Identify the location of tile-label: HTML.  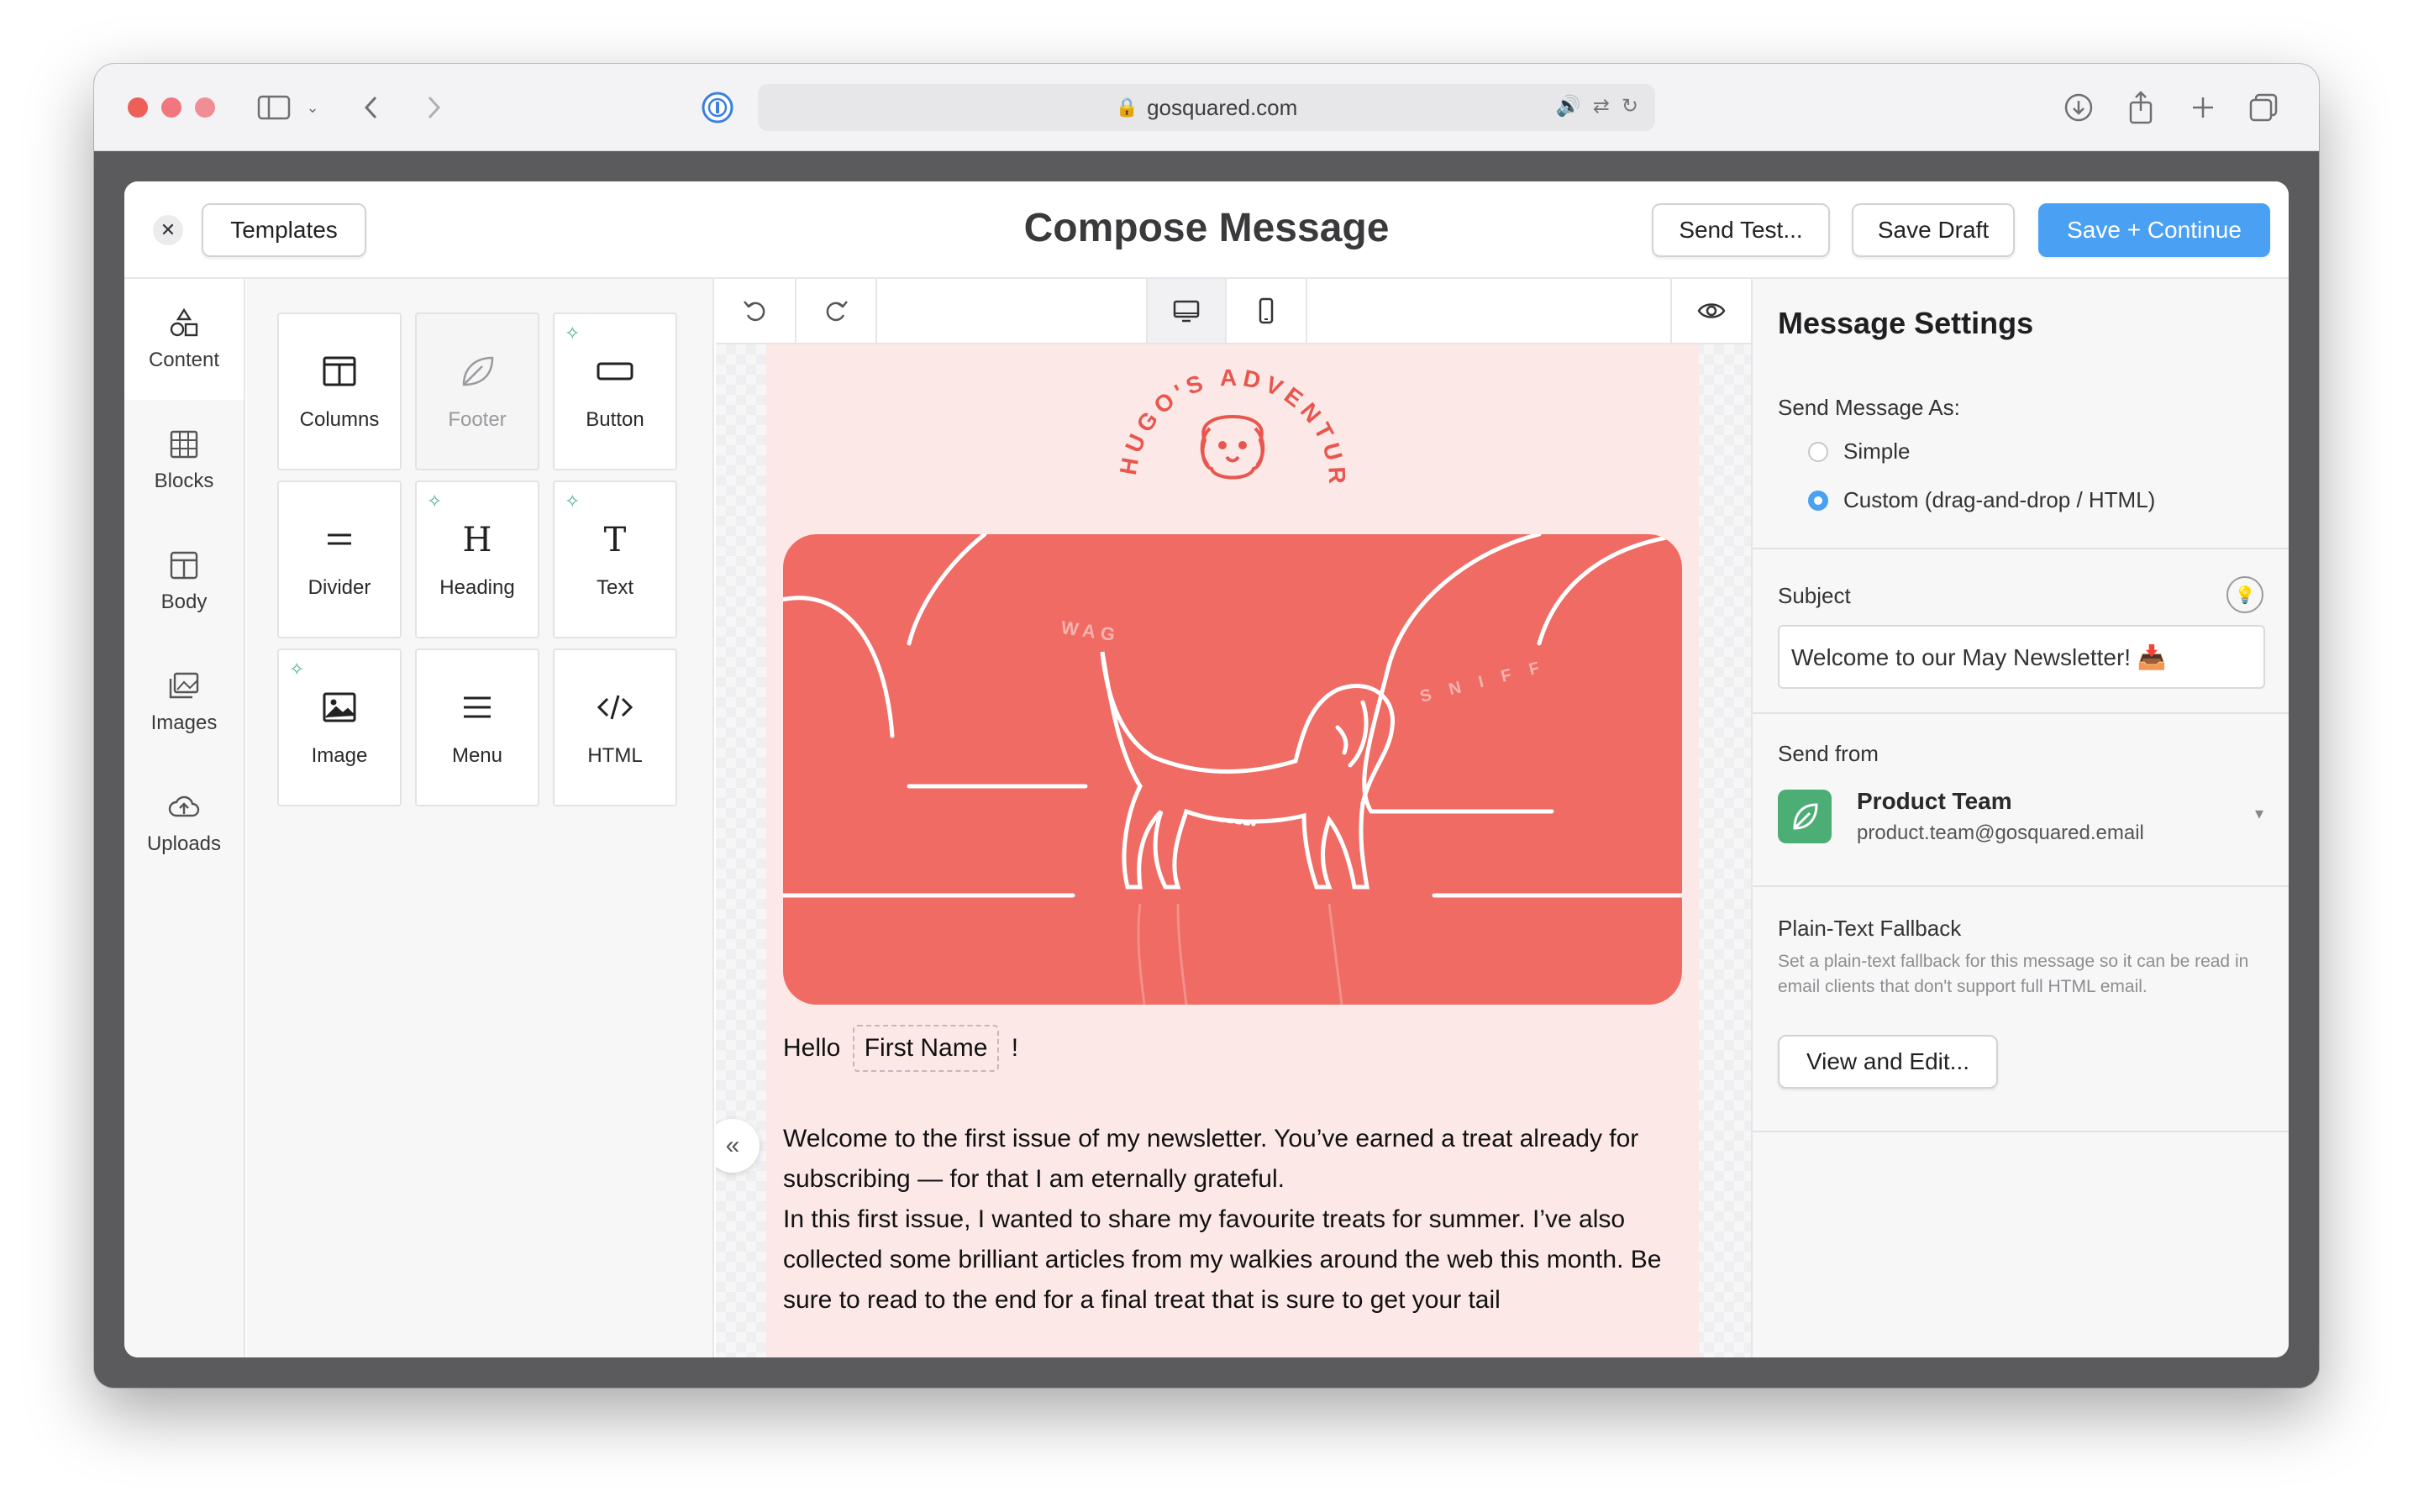
(615, 755).